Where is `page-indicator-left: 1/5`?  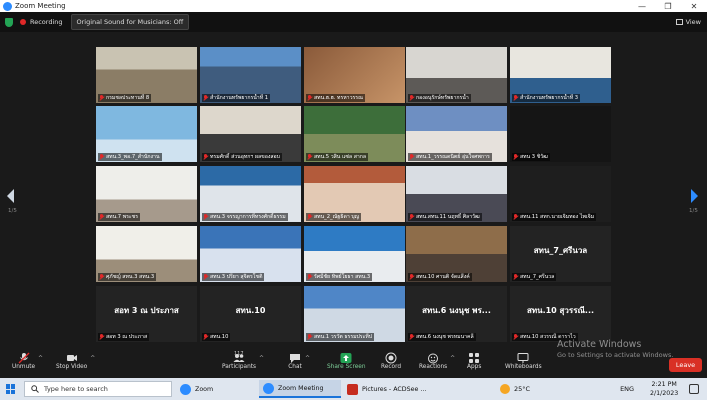 page-indicator-left: 1/5 is located at coordinates (12, 211).